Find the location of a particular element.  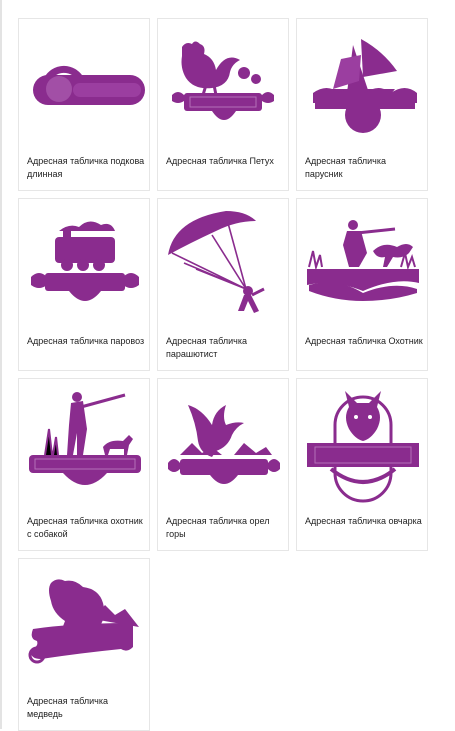

left-divider is located at coordinates (1, 364).